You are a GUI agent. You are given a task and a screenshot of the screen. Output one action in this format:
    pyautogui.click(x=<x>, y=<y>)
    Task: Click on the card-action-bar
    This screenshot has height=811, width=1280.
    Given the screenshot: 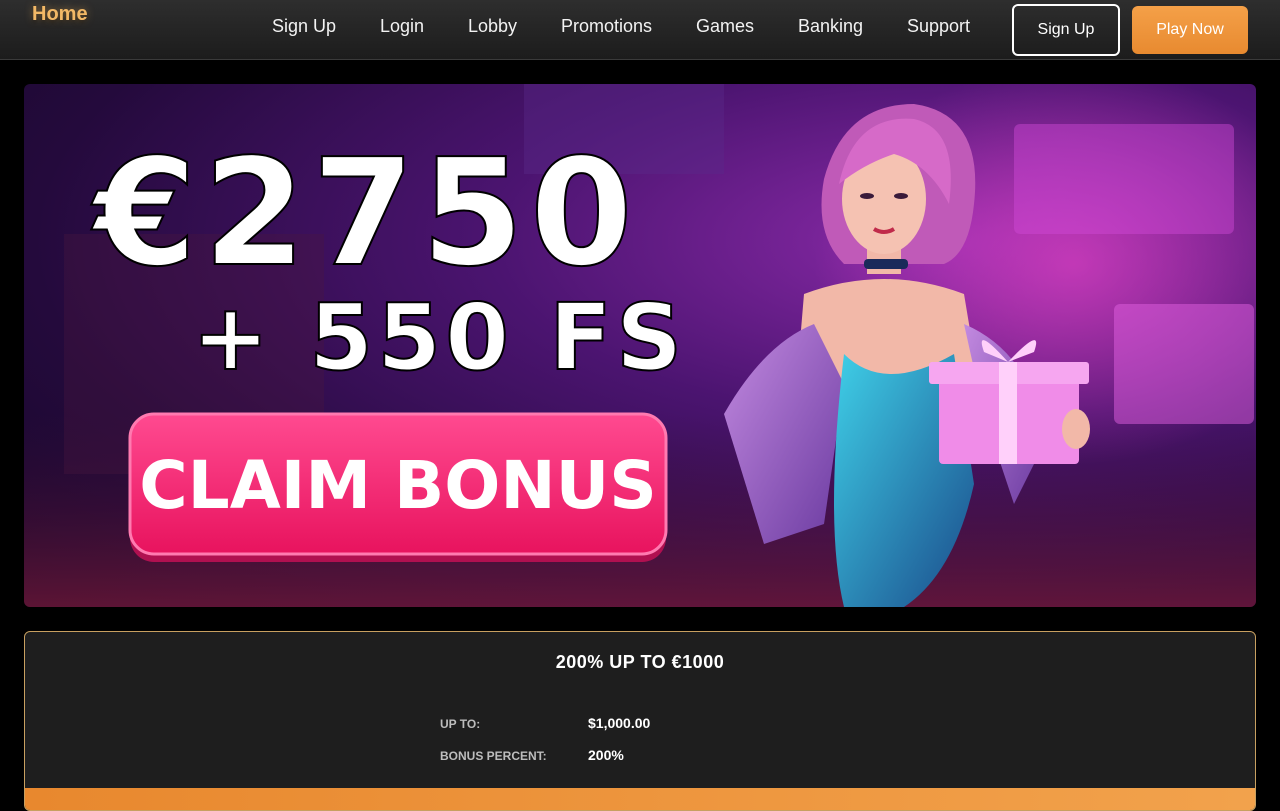 What is the action you would take?
    pyautogui.click(x=640, y=799)
    